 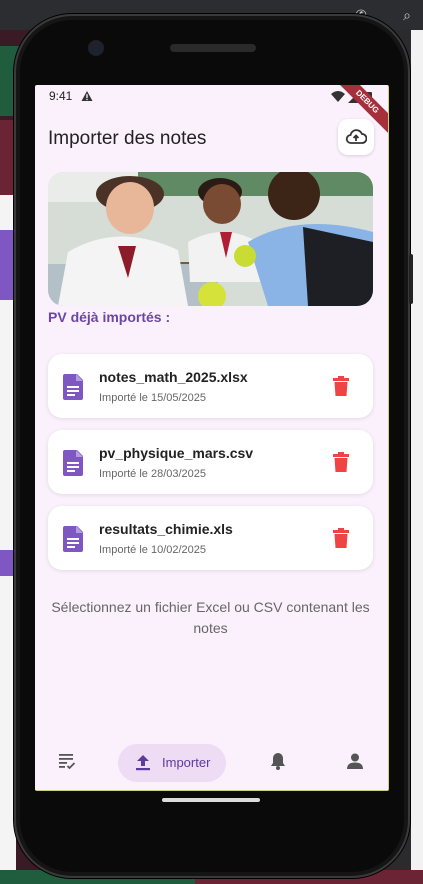 I want to click on file-date: Importé le 15/05/2025, so click(x=153, y=398).